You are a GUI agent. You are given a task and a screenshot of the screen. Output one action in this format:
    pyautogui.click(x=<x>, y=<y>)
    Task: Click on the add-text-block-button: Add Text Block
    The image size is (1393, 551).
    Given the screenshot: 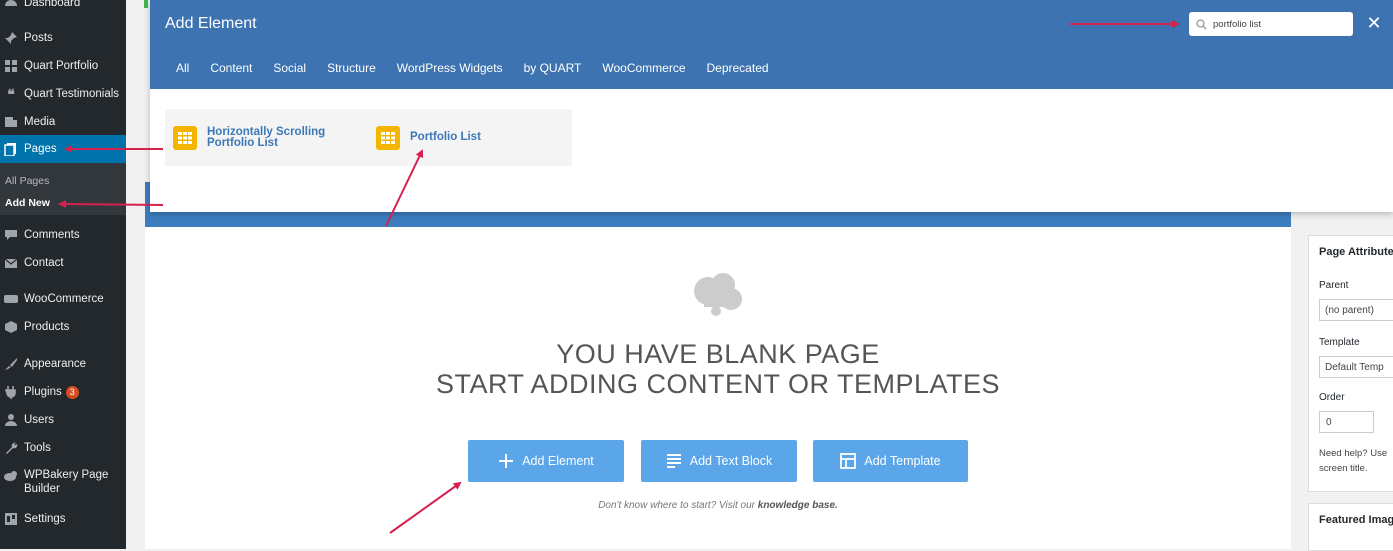 What is the action you would take?
    pyautogui.click(x=719, y=461)
    